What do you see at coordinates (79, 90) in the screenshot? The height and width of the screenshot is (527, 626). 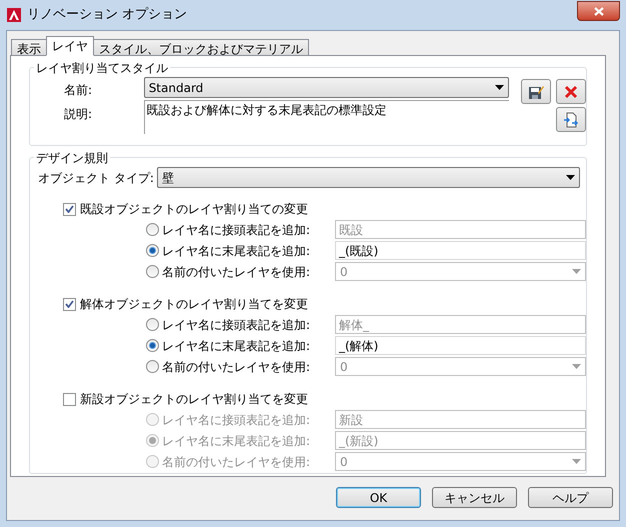 I see `field-label: 名前:` at bounding box center [79, 90].